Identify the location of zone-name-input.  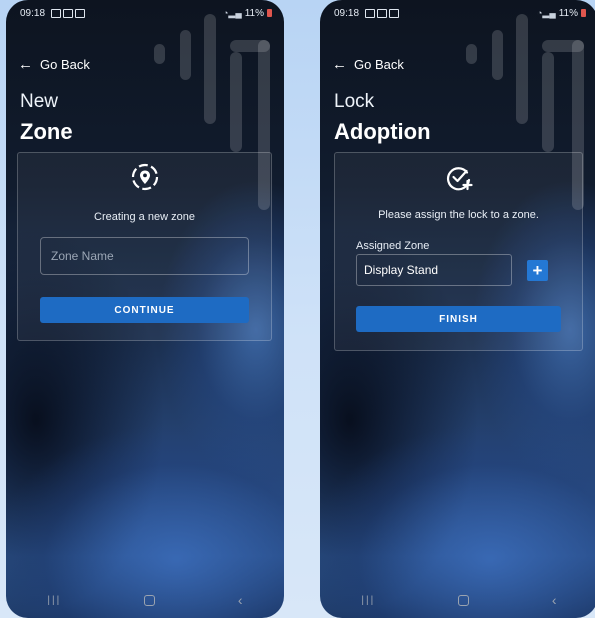
(144, 256).